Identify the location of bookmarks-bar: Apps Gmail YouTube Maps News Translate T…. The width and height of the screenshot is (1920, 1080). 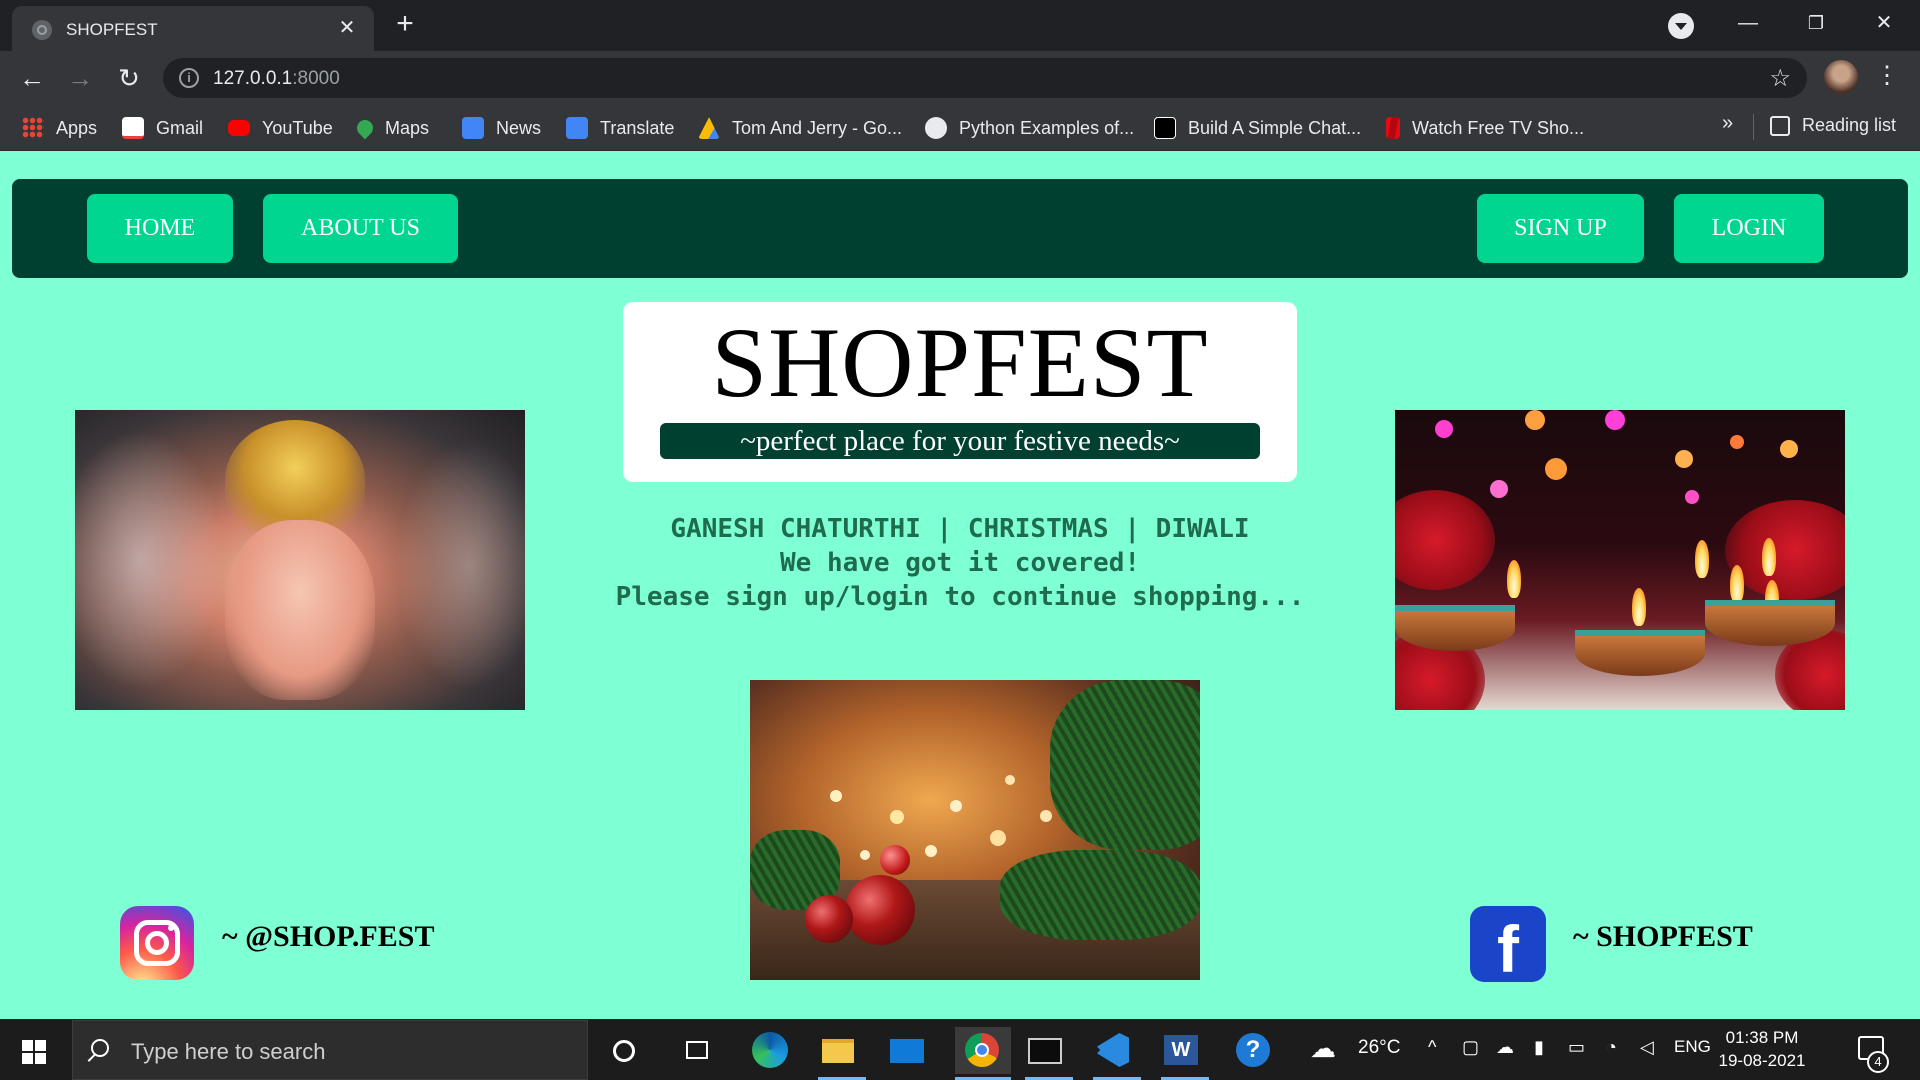
(960, 128).